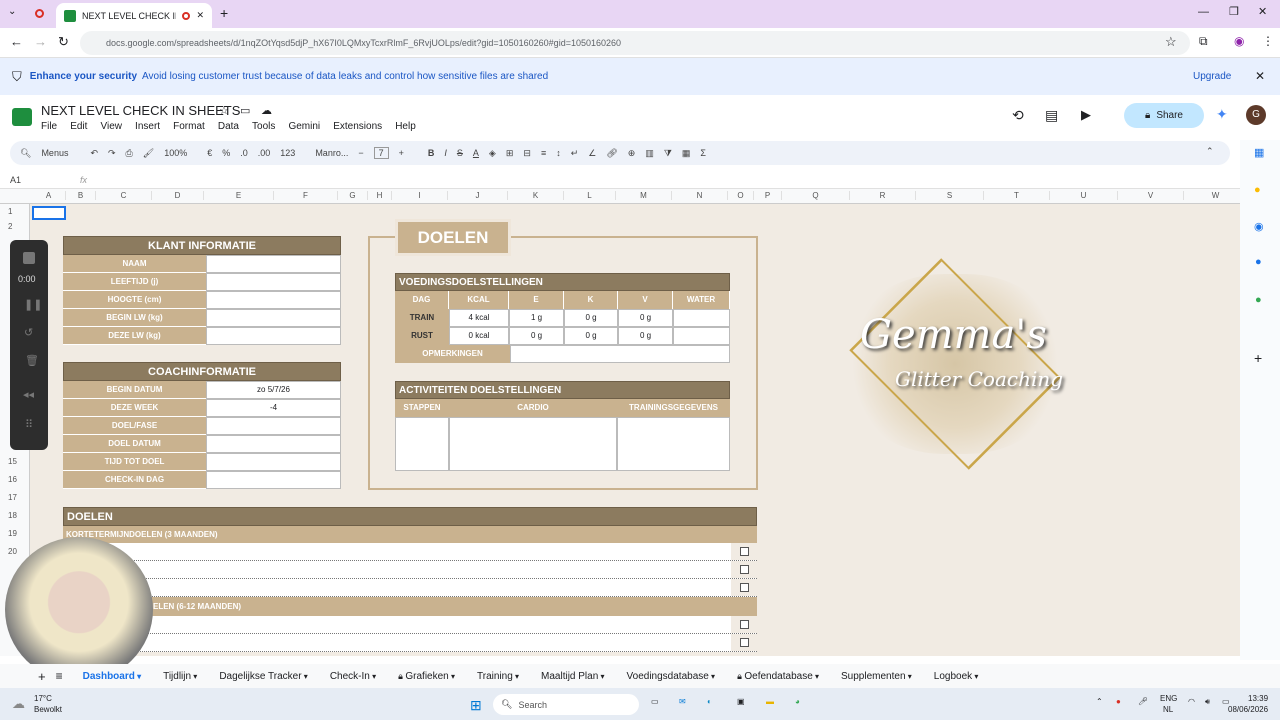  Describe the element at coordinates (381, 153) in the screenshot. I see `font-size-input: 7` at that location.